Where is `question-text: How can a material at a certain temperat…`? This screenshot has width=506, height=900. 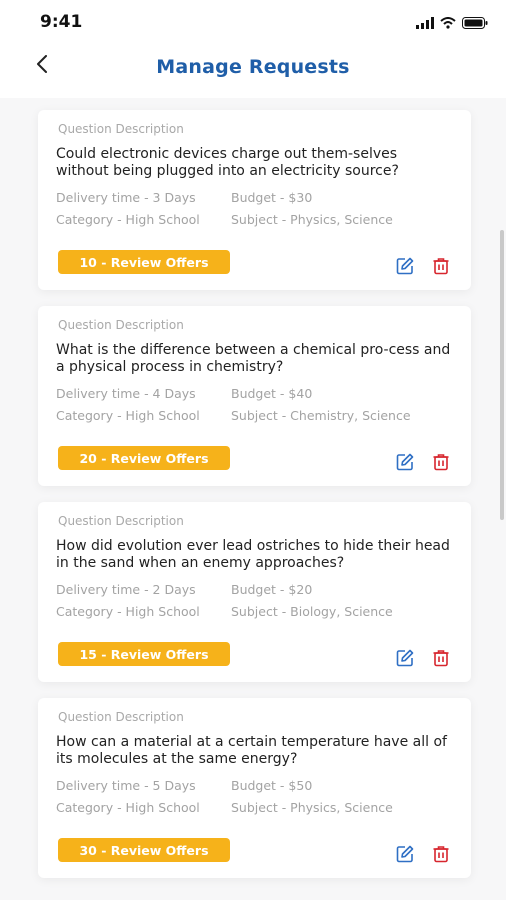 question-text: How can a material at a certain temperat… is located at coordinates (251, 750).